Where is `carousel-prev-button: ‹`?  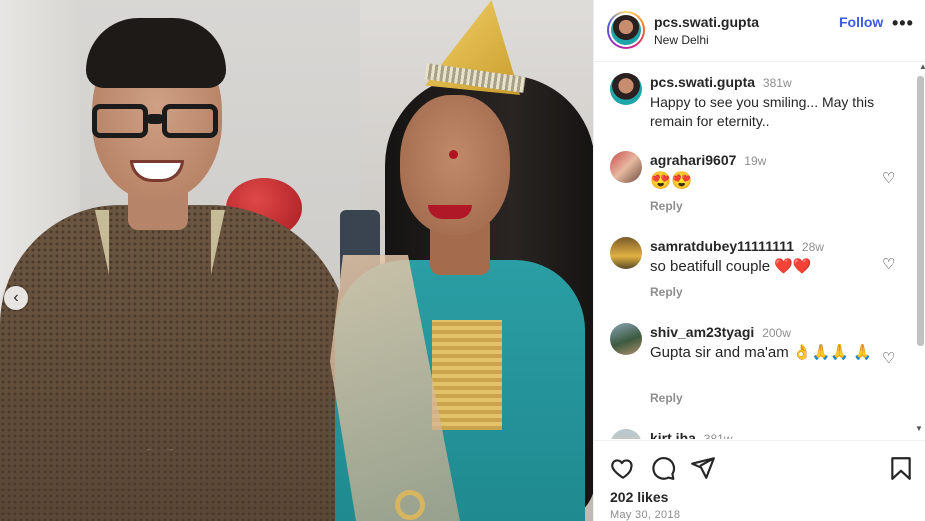 carousel-prev-button: ‹ is located at coordinates (16, 298).